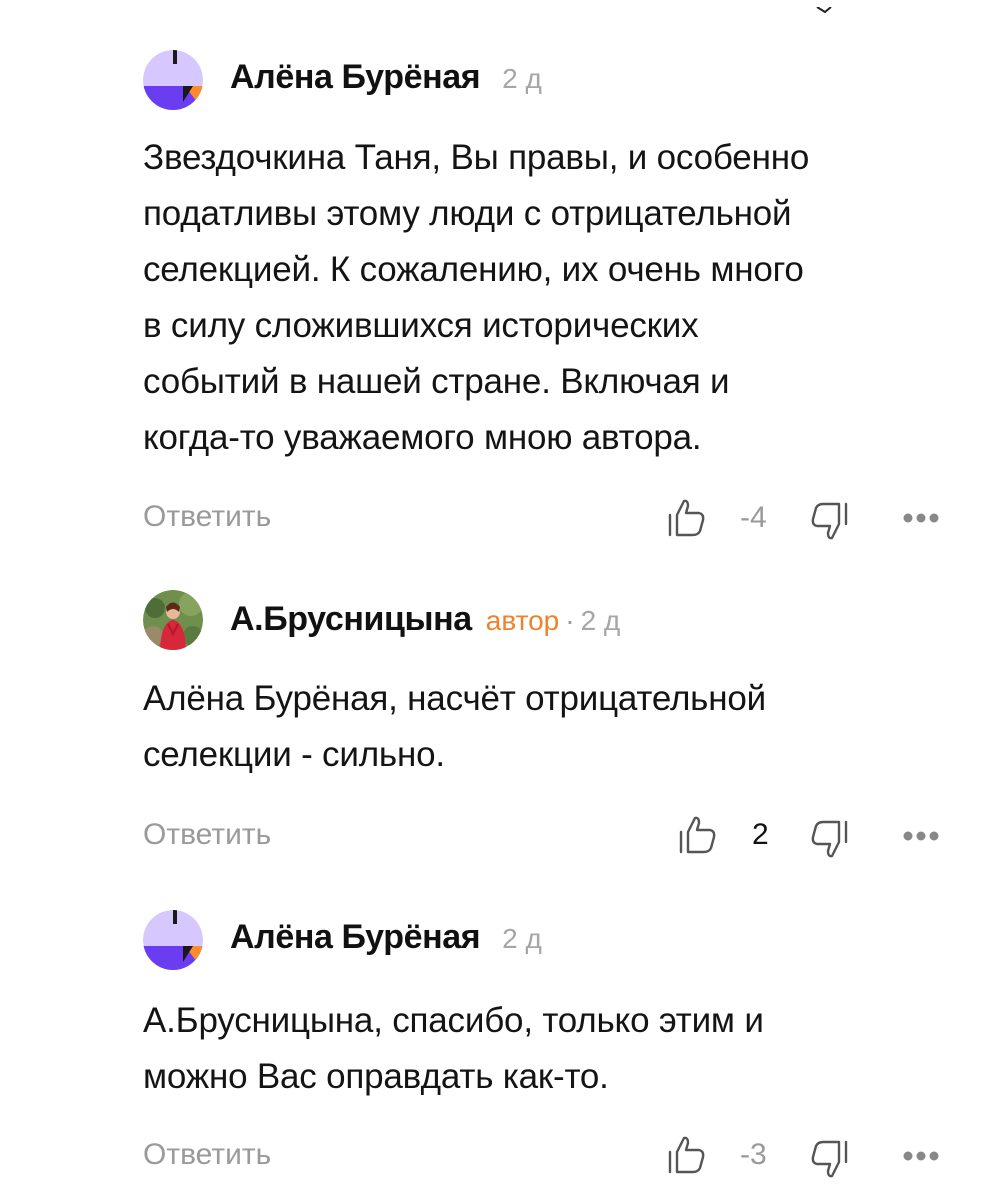 The height and width of the screenshot is (1200, 995). What do you see at coordinates (760, 834) in the screenshot?
I see `rating-value: 2` at bounding box center [760, 834].